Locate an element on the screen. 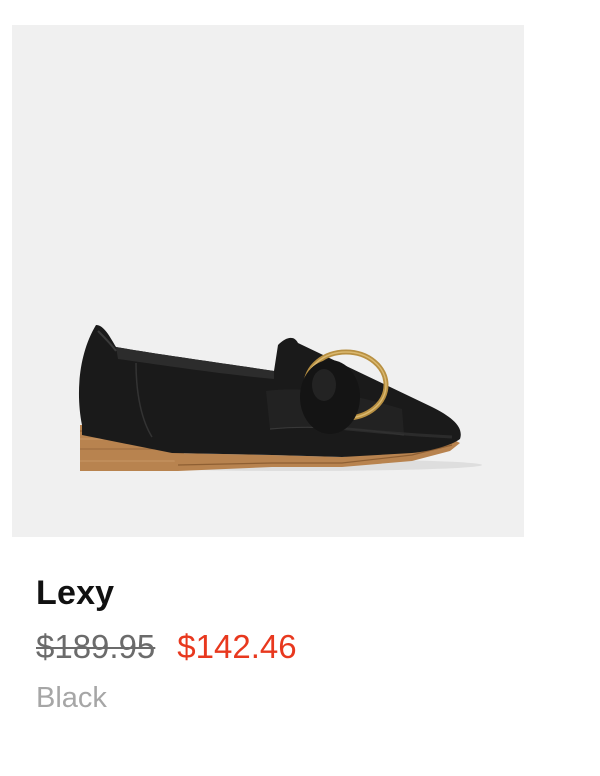 This screenshot has height=776, width=600. price-row: $189.95 $142.46 is located at coordinates (166, 647).